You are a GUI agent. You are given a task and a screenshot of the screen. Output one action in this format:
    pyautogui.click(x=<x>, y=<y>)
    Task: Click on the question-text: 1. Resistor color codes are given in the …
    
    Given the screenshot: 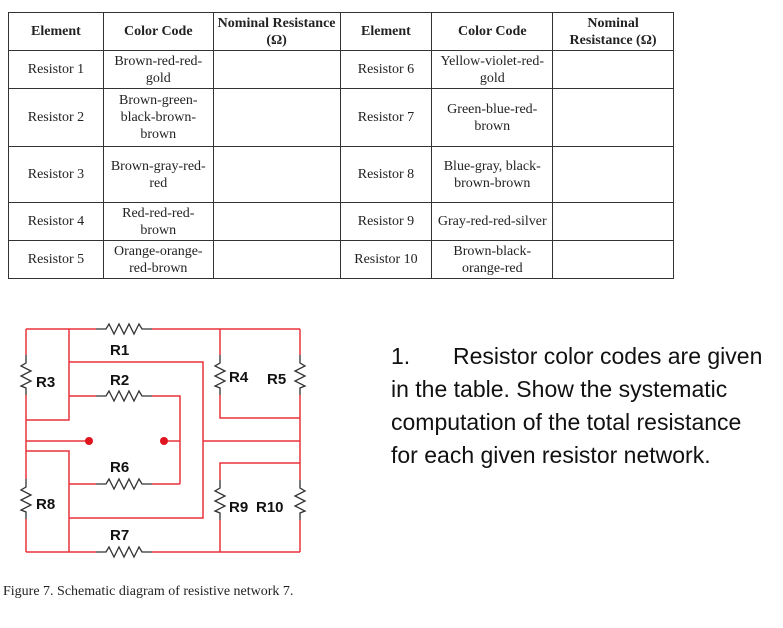 What is the action you would take?
    pyautogui.click(x=581, y=406)
    